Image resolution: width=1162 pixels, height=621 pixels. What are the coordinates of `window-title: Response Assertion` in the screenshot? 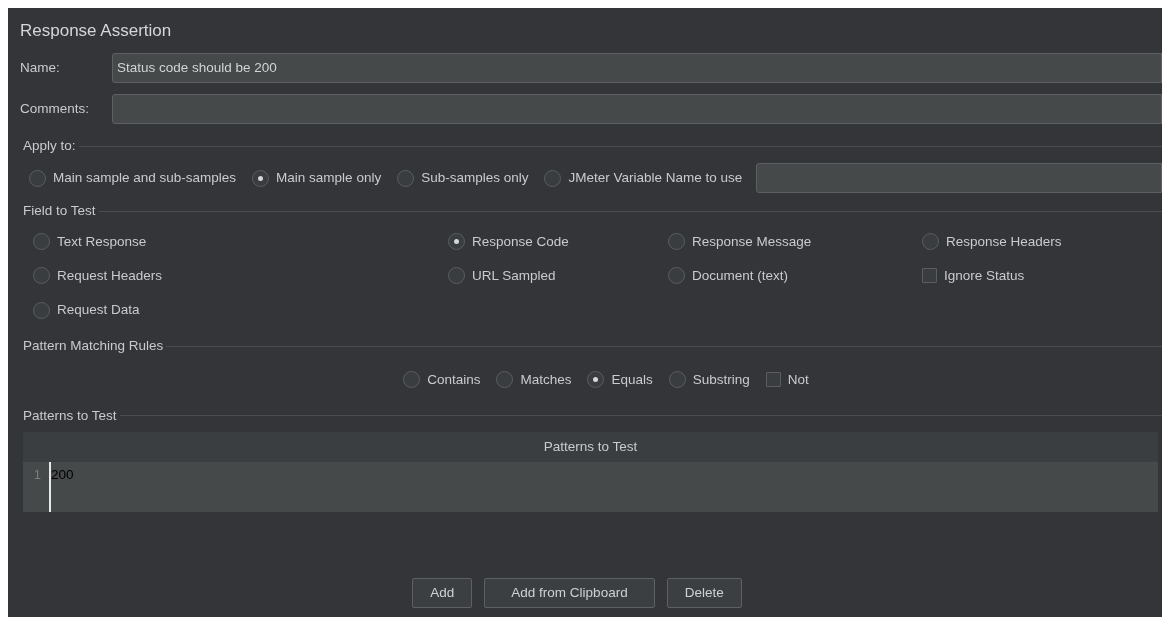 It's located at (96, 31).